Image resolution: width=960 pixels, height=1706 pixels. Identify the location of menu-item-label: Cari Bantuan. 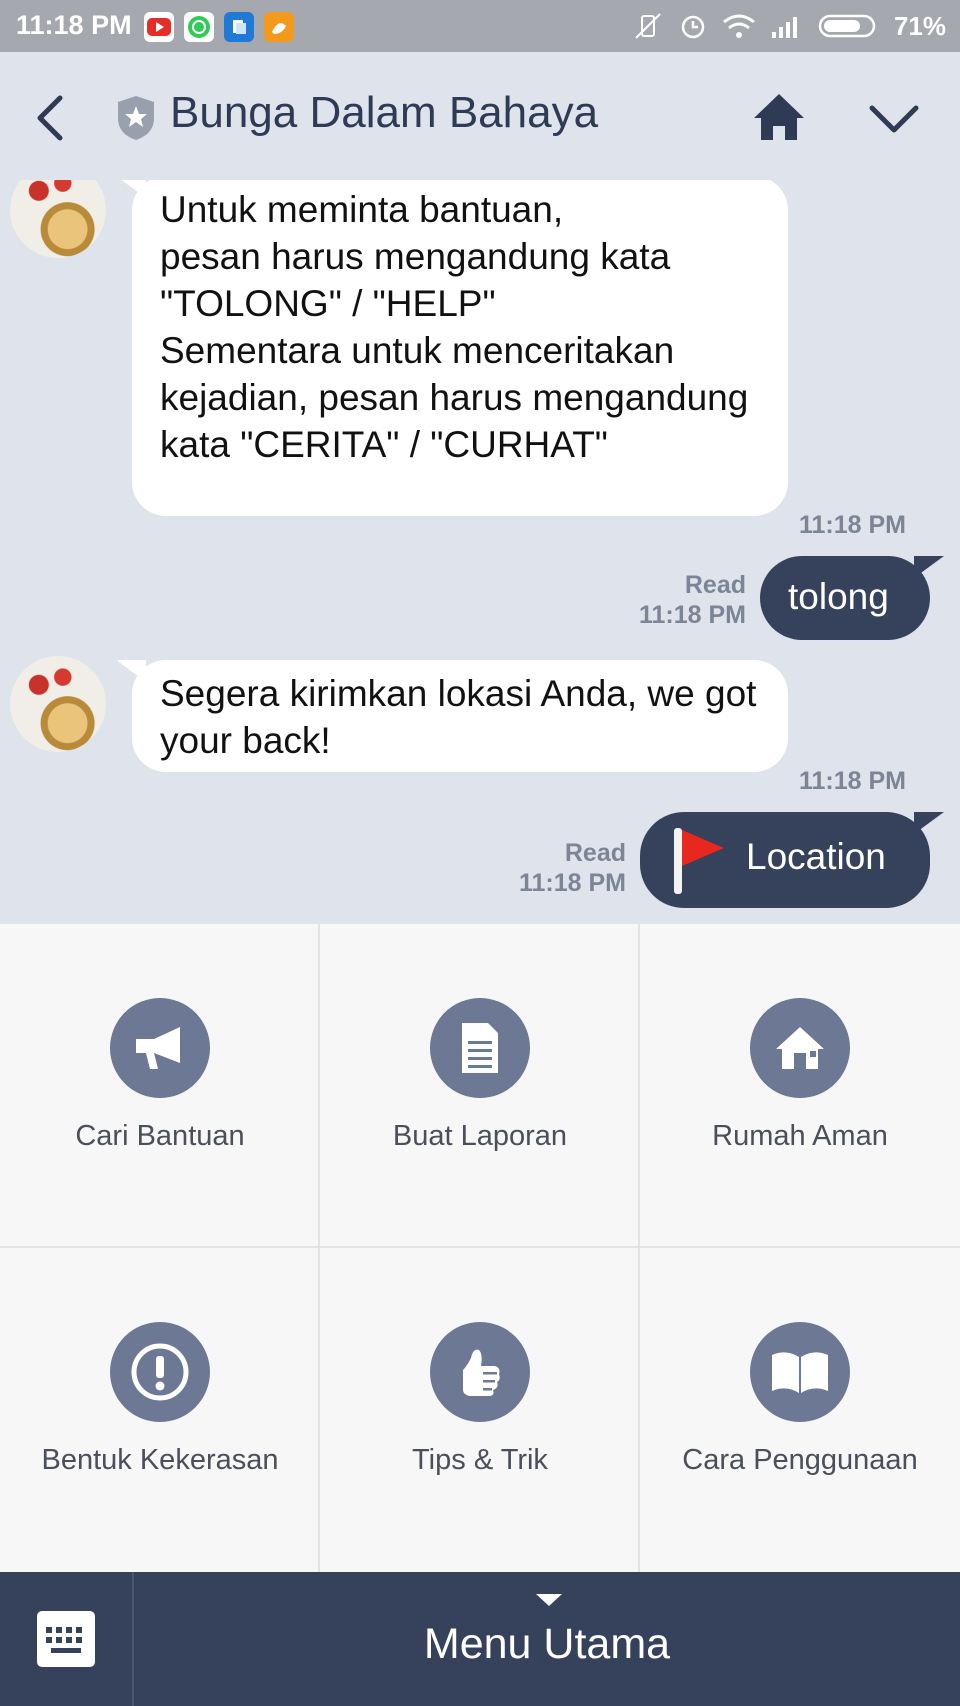
(160, 1136).